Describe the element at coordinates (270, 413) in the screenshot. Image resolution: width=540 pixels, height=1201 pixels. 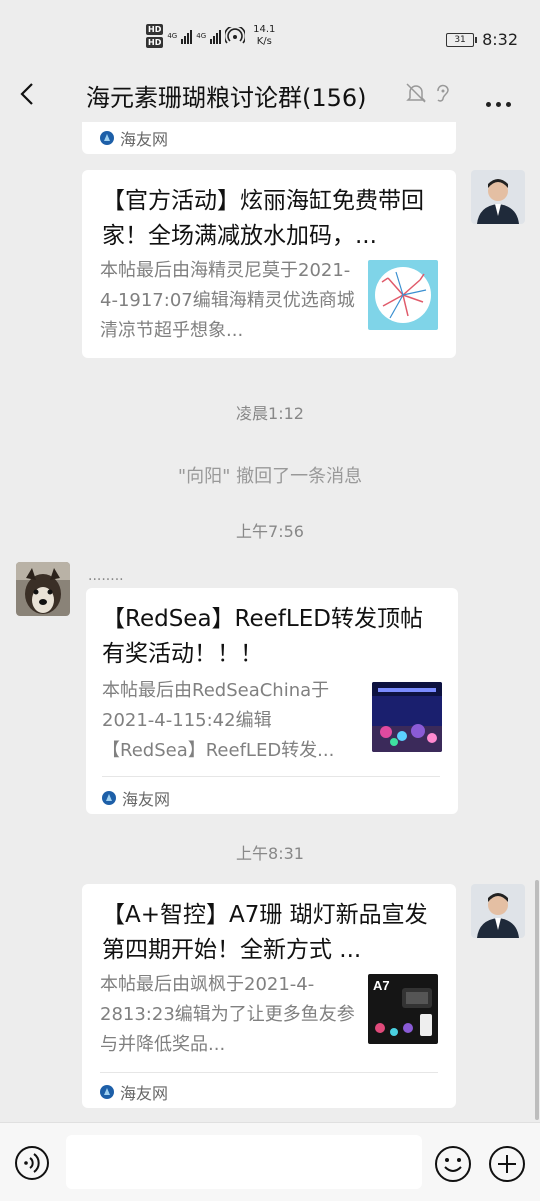
I see `timestamp: 凌晨1:12` at that location.